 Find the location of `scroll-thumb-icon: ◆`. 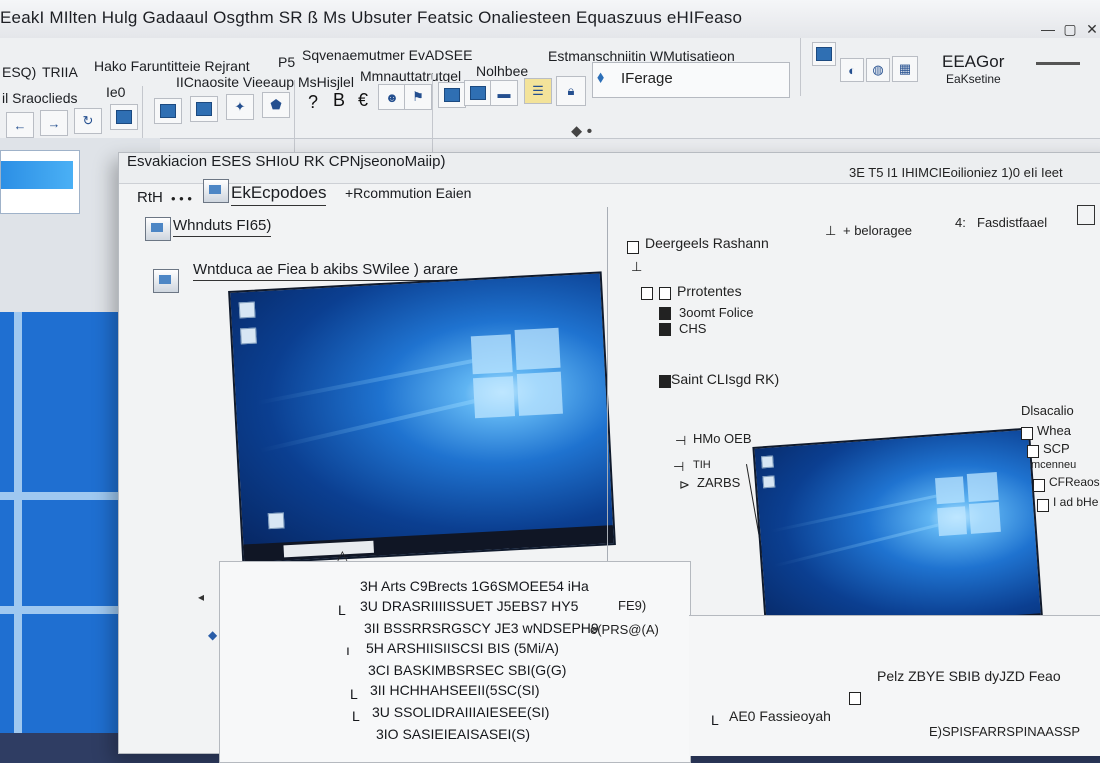

scroll-thumb-icon: ◆ is located at coordinates (212, 635).